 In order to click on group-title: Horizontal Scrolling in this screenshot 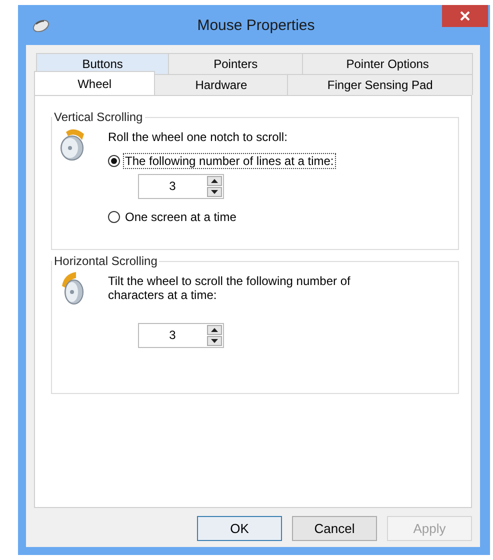, I will do `click(105, 261)`.